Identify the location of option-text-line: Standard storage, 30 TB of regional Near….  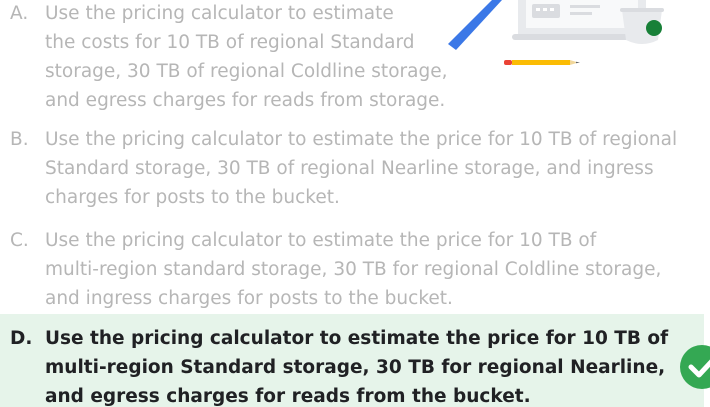
(349, 168).